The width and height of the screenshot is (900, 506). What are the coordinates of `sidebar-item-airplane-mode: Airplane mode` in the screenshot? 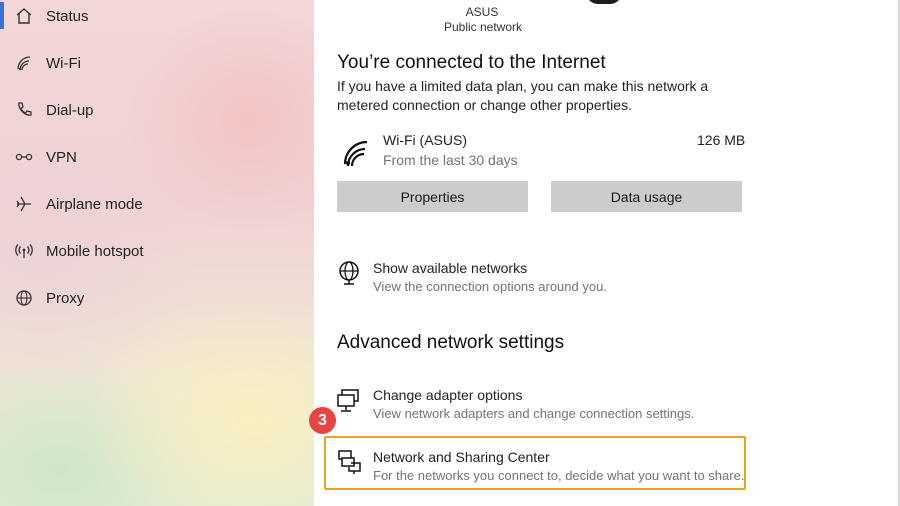 It's located at (157, 204).